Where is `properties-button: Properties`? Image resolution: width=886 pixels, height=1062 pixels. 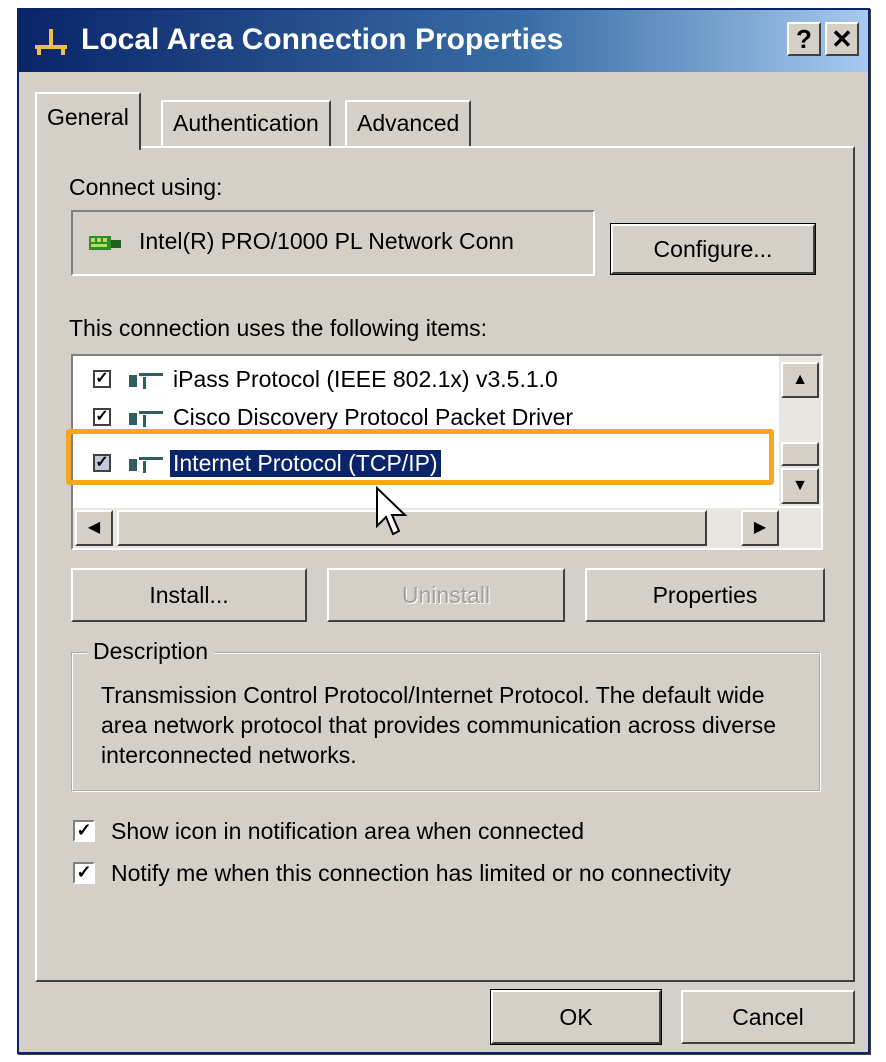
properties-button: Properties is located at coordinates (705, 595).